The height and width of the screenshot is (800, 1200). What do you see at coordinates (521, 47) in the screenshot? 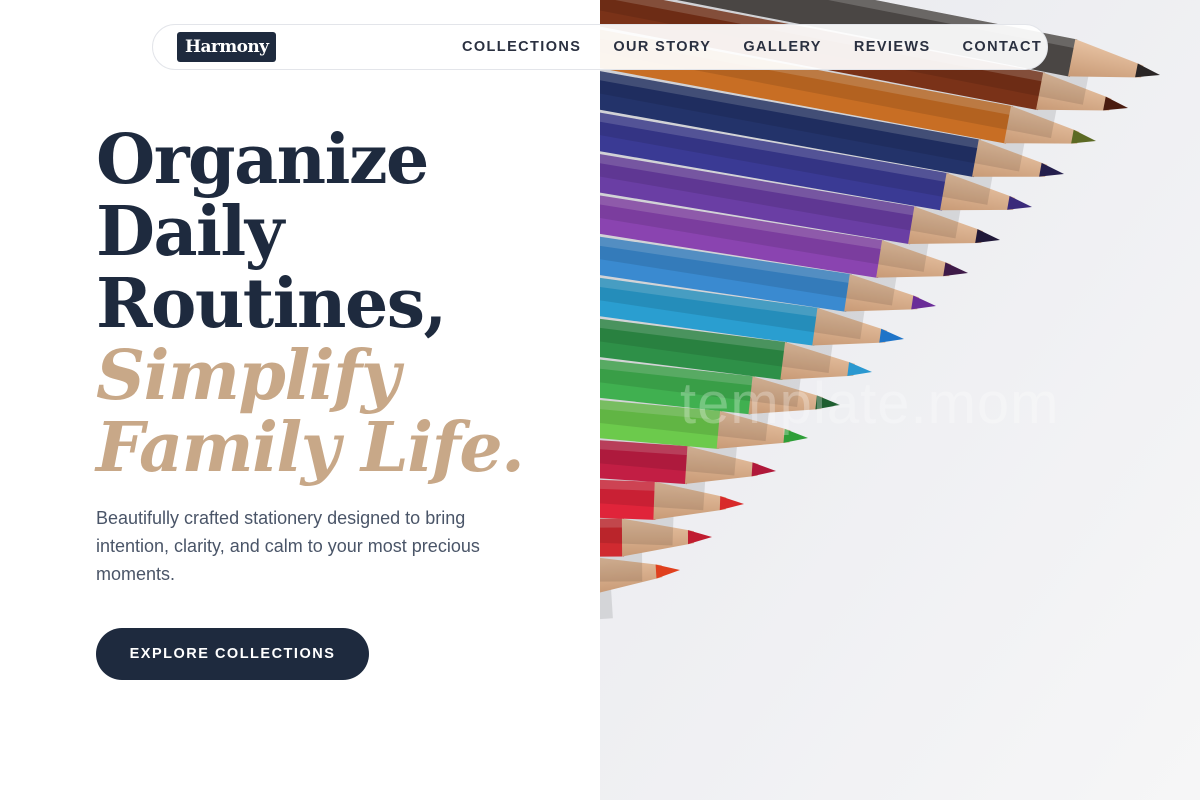
I see `nav-link-collections: COLLECTIONS` at bounding box center [521, 47].